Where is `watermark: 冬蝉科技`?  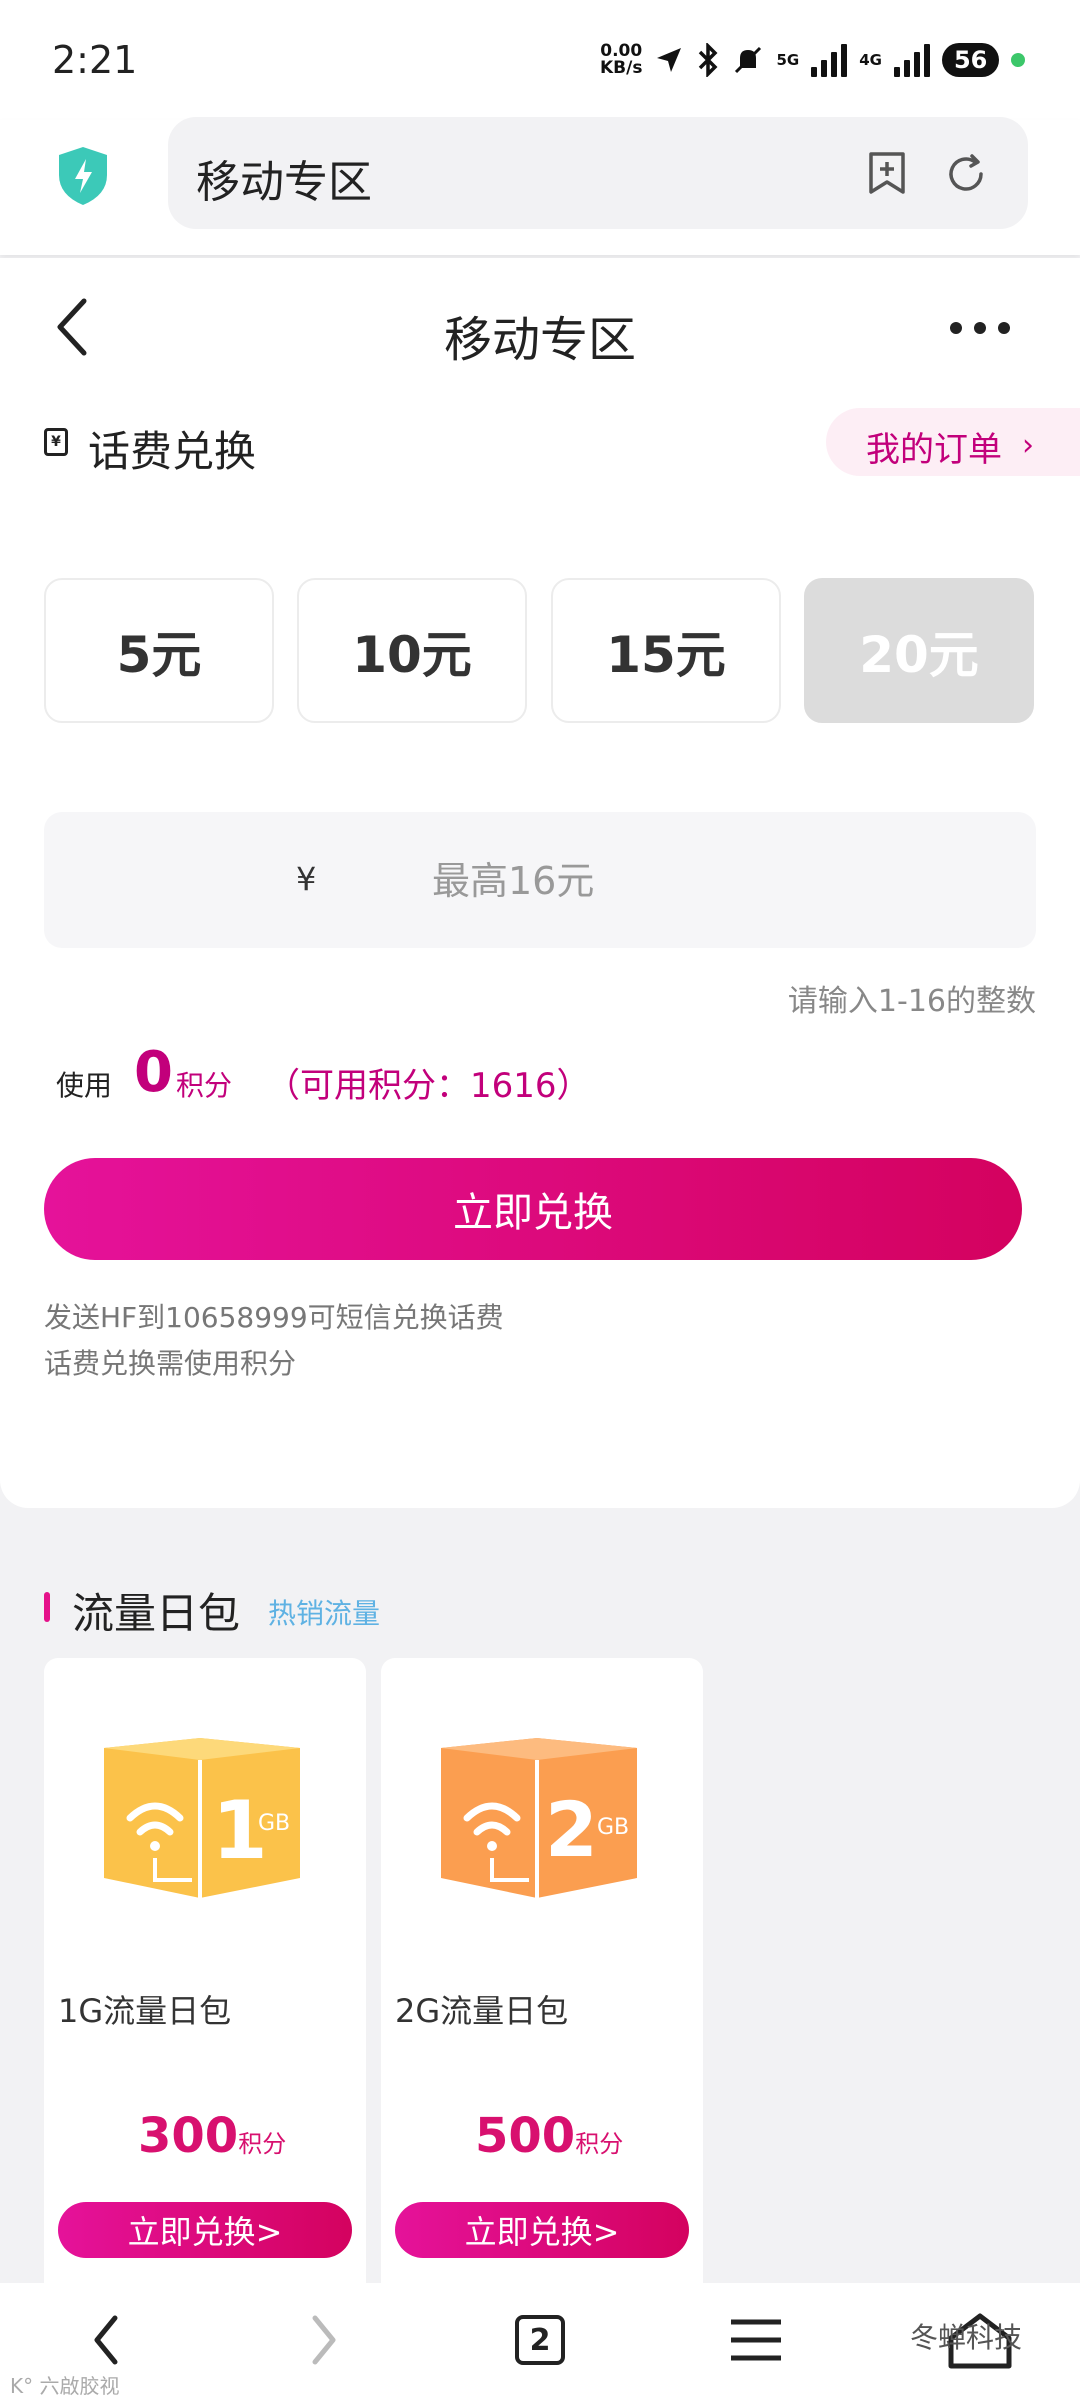 watermark: 冬蝉科技 is located at coordinates (966, 2337).